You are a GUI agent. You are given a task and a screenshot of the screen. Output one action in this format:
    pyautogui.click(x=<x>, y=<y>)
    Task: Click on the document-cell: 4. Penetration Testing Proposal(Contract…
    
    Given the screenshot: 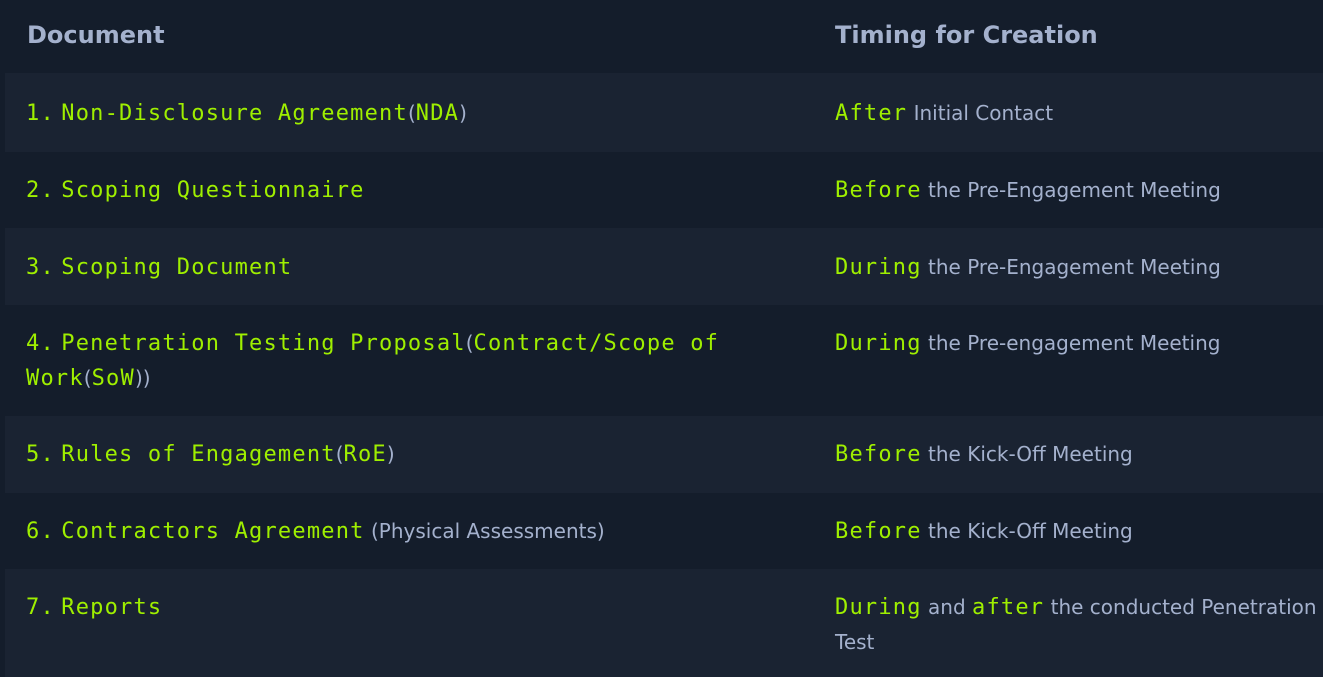 What is the action you would take?
    pyautogui.click(x=386, y=361)
    